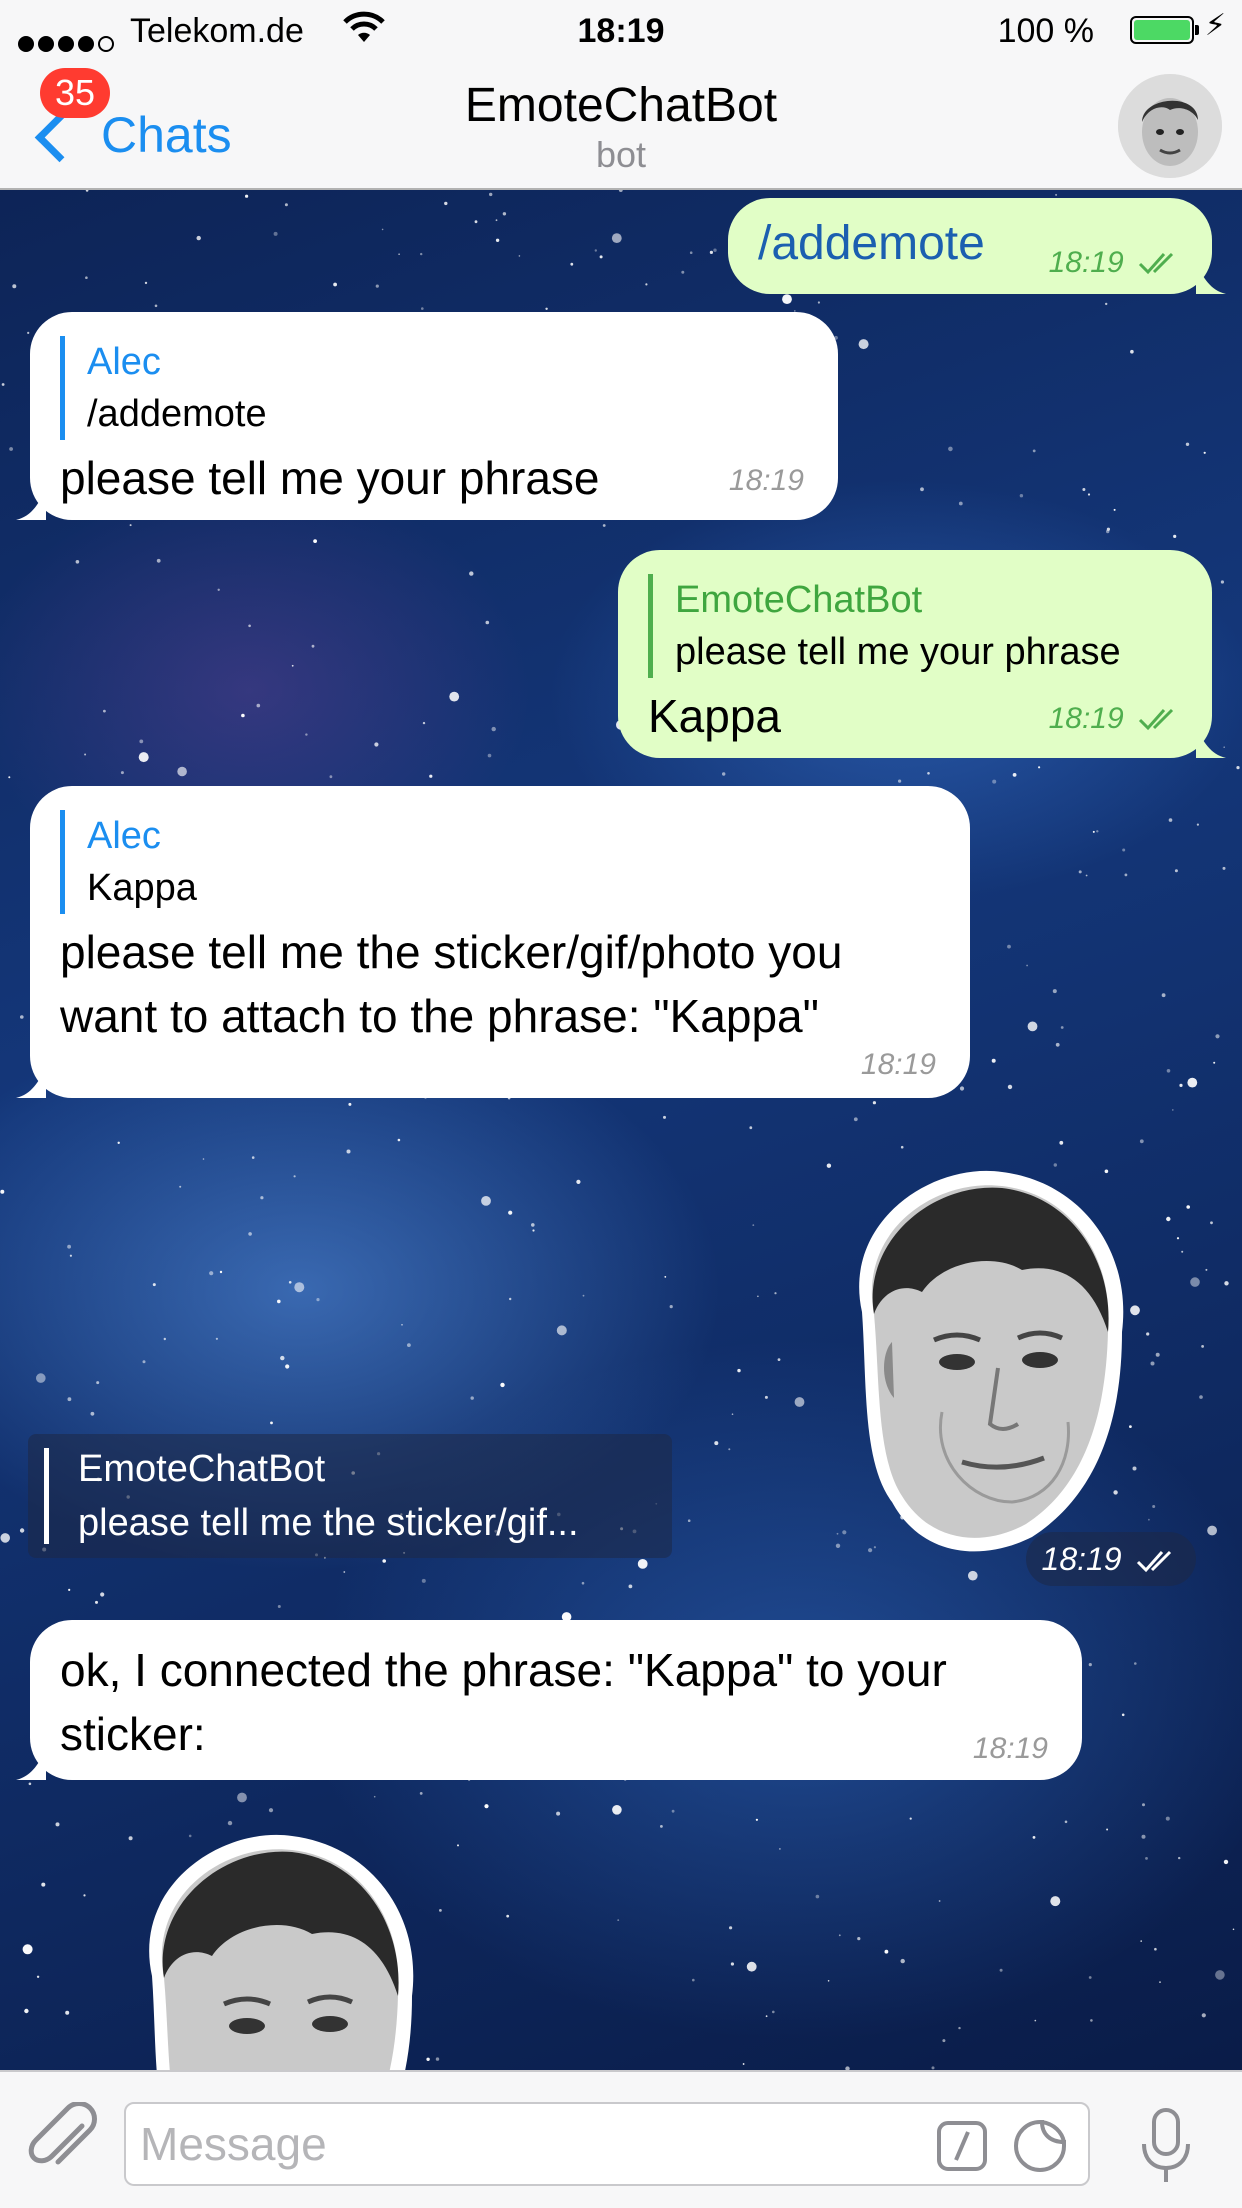 The image size is (1242, 2208). Describe the element at coordinates (621, 105) in the screenshot. I see `chat-title: EmoteChatBot` at that location.